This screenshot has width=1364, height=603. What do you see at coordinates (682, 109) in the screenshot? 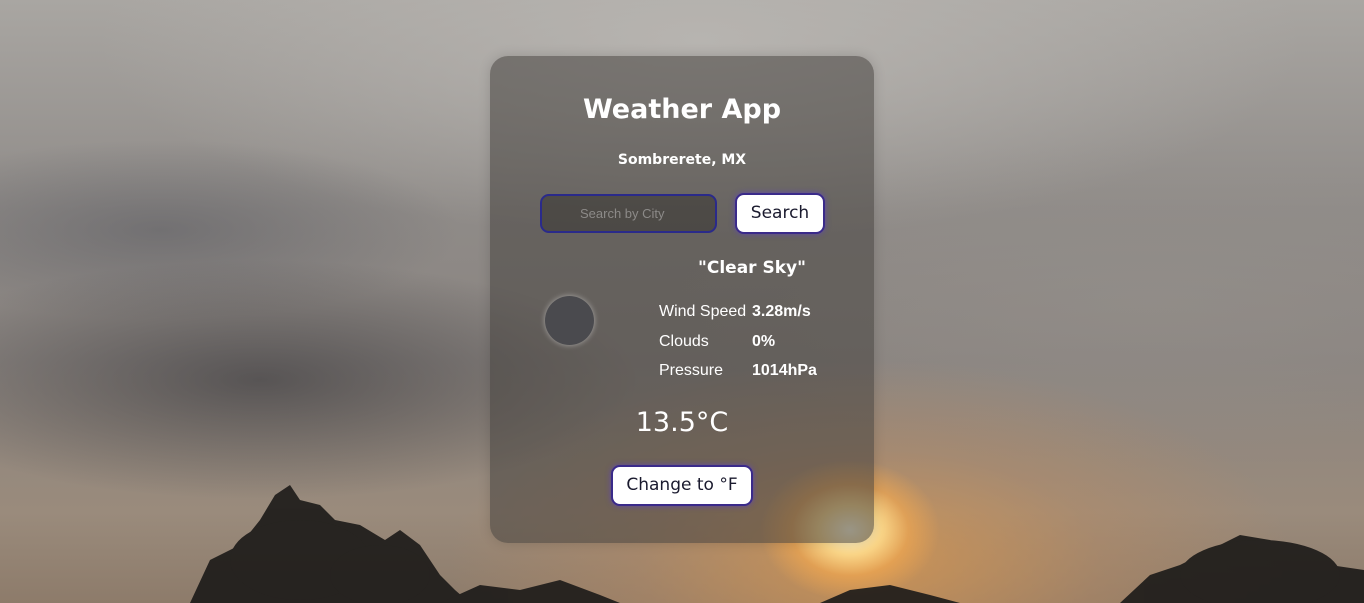
I see `app-title: Weather App` at bounding box center [682, 109].